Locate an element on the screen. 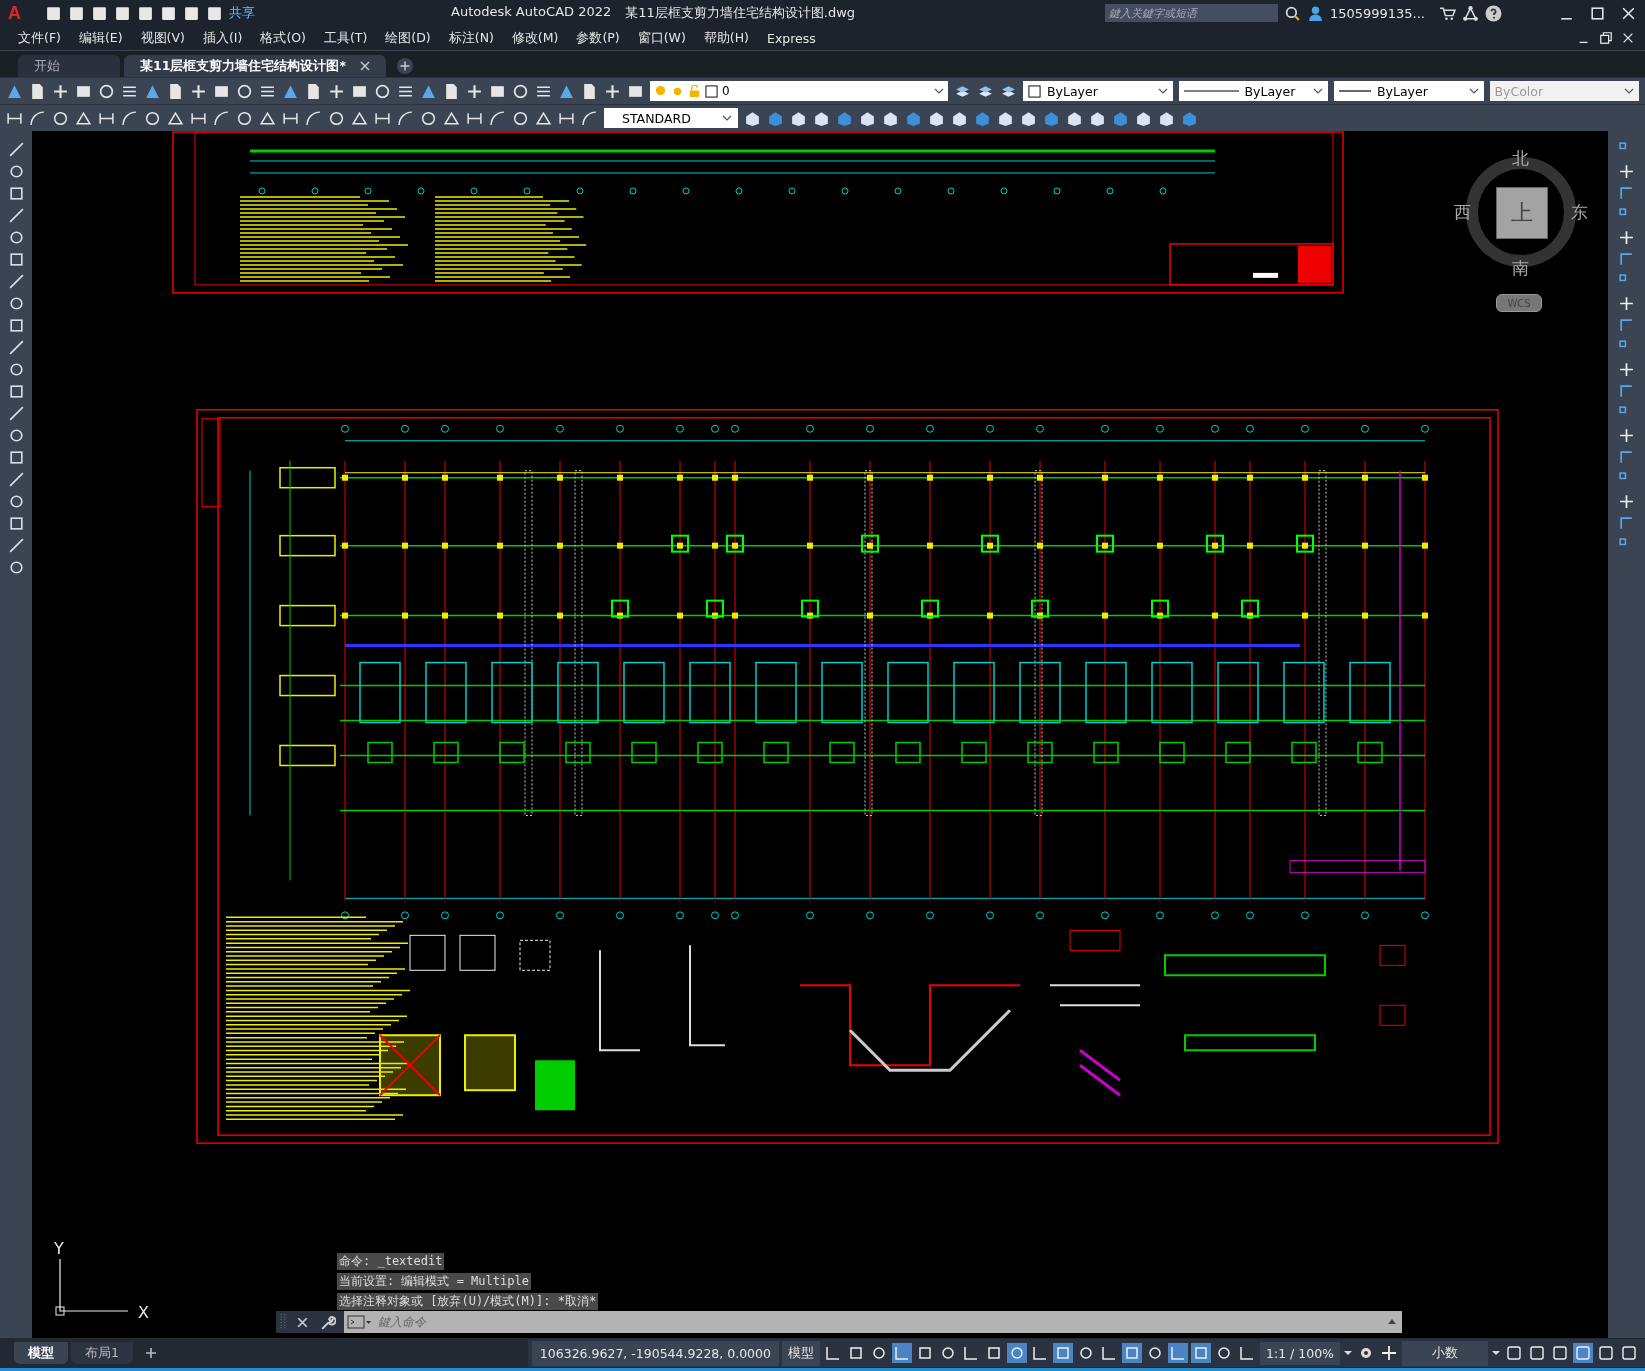 The image size is (1645, 1371). help-icon is located at coordinates (1493, 13).